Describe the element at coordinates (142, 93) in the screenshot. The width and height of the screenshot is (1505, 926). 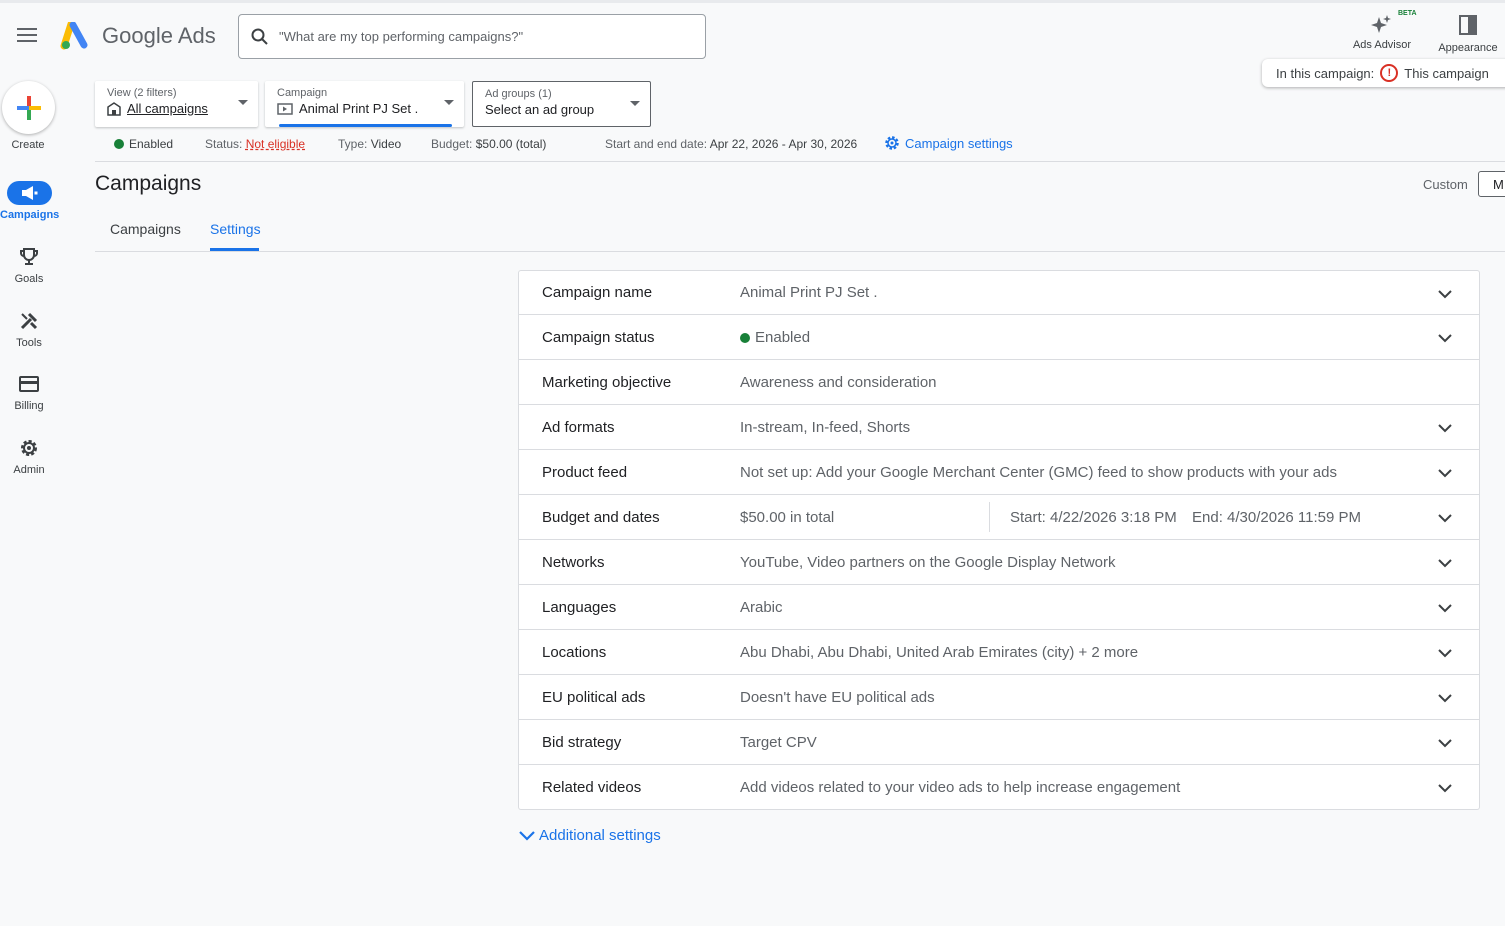
I see `view-filter-label: View (2 filters)` at that location.